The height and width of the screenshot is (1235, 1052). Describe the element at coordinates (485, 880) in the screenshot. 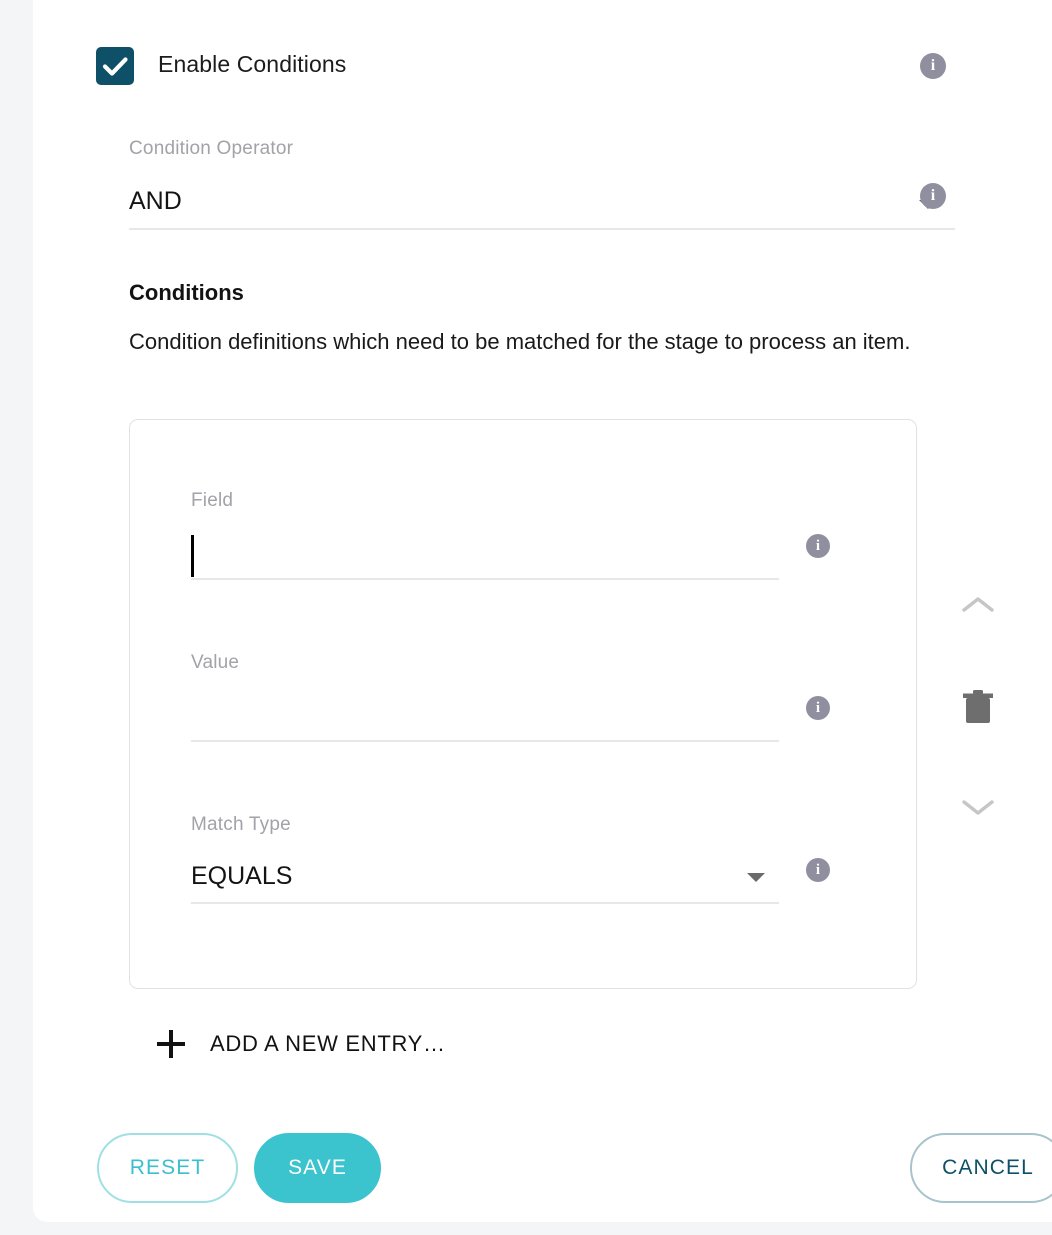

I see `match-type-select: EQUALS` at that location.